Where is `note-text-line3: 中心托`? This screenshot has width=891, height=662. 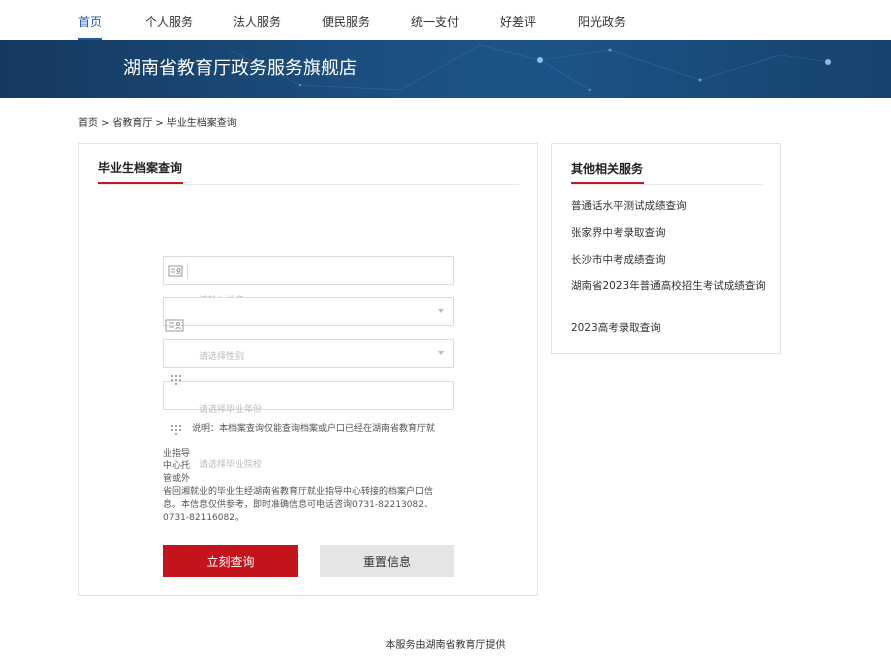
note-text-line3: 中心托 is located at coordinates (177, 466).